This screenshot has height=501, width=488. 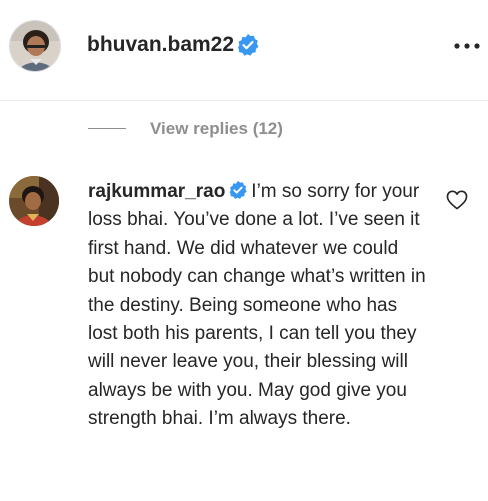 What do you see at coordinates (160, 45) in the screenshot?
I see `profile-username: bhuvan.bam22` at bounding box center [160, 45].